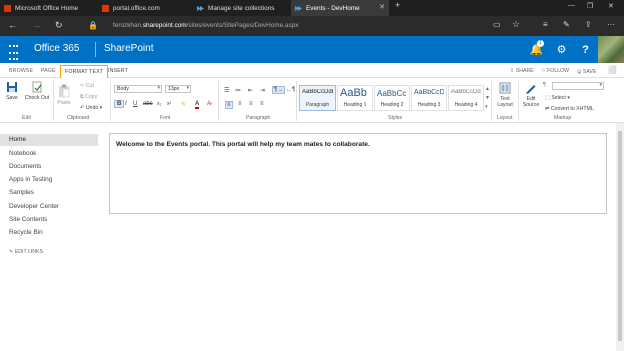 The width and height of the screenshot is (624, 351). What do you see at coordinates (589, 72) in the screenshot?
I see `save-label: SAVE` at bounding box center [589, 72].